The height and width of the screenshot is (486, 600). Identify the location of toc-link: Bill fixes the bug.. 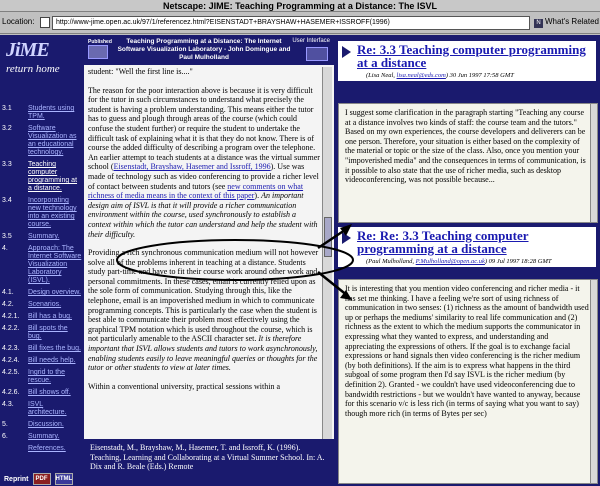
(55, 349).